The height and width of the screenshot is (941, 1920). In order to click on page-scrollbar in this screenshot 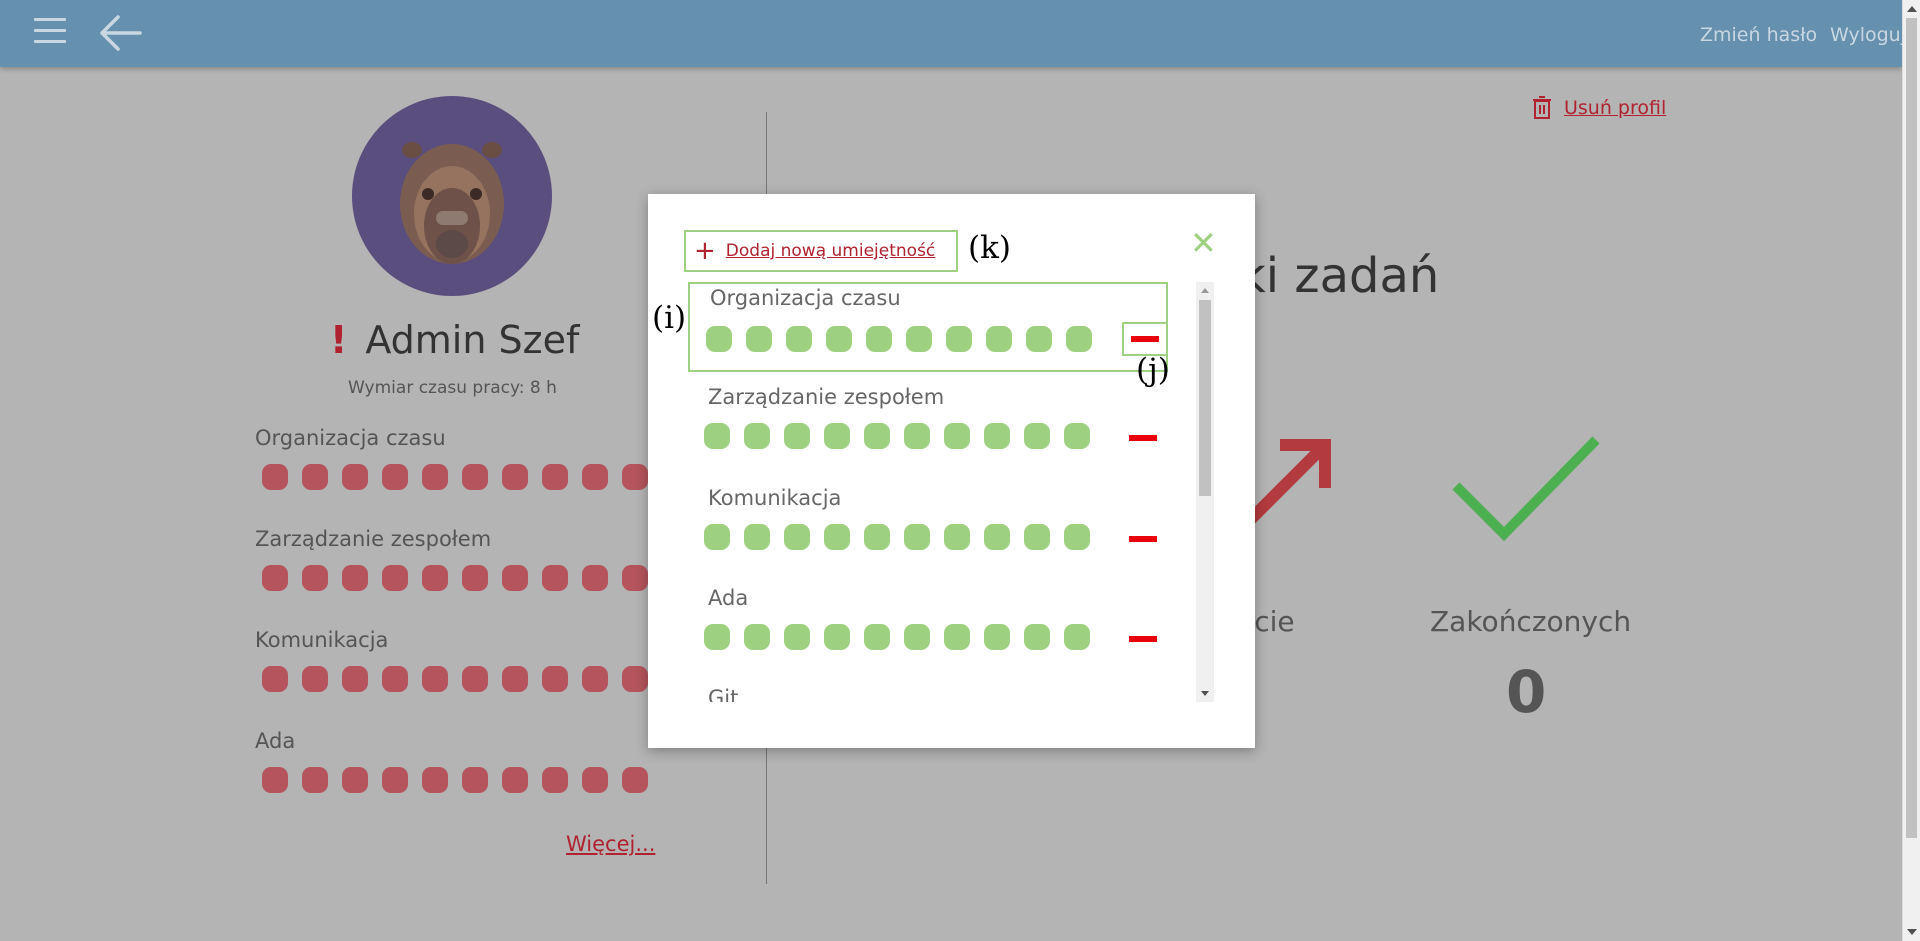, I will do `click(1911, 470)`.